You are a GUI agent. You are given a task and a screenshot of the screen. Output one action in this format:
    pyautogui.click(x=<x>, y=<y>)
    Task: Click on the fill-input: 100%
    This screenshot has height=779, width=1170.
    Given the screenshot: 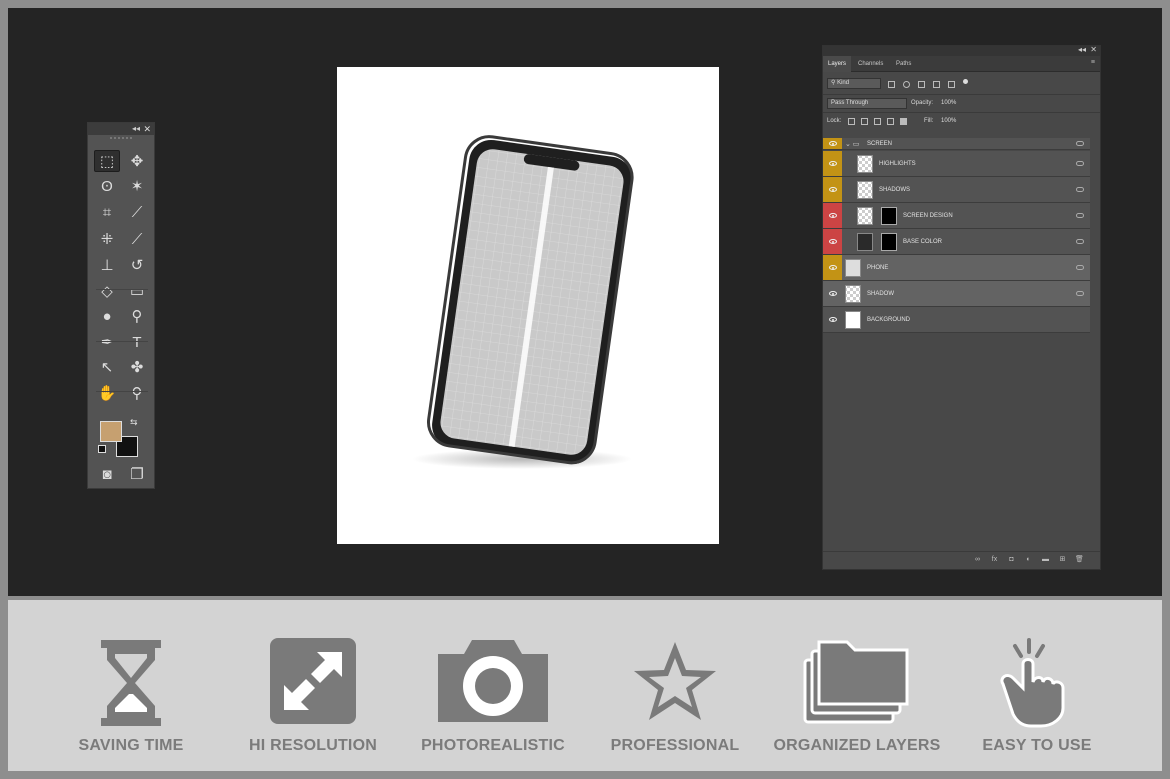 What is the action you would take?
    pyautogui.click(x=953, y=121)
    